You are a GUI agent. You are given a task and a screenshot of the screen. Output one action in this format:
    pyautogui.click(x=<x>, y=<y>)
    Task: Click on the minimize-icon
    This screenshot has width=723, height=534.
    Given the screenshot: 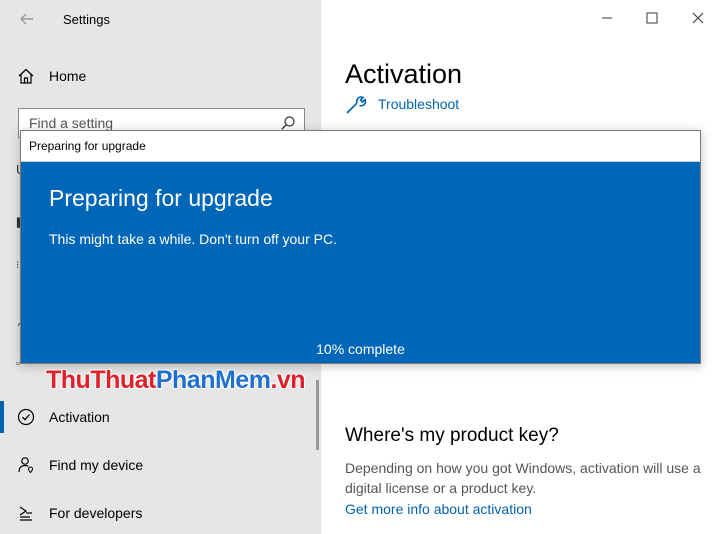 What is the action you would take?
    pyautogui.click(x=607, y=18)
    